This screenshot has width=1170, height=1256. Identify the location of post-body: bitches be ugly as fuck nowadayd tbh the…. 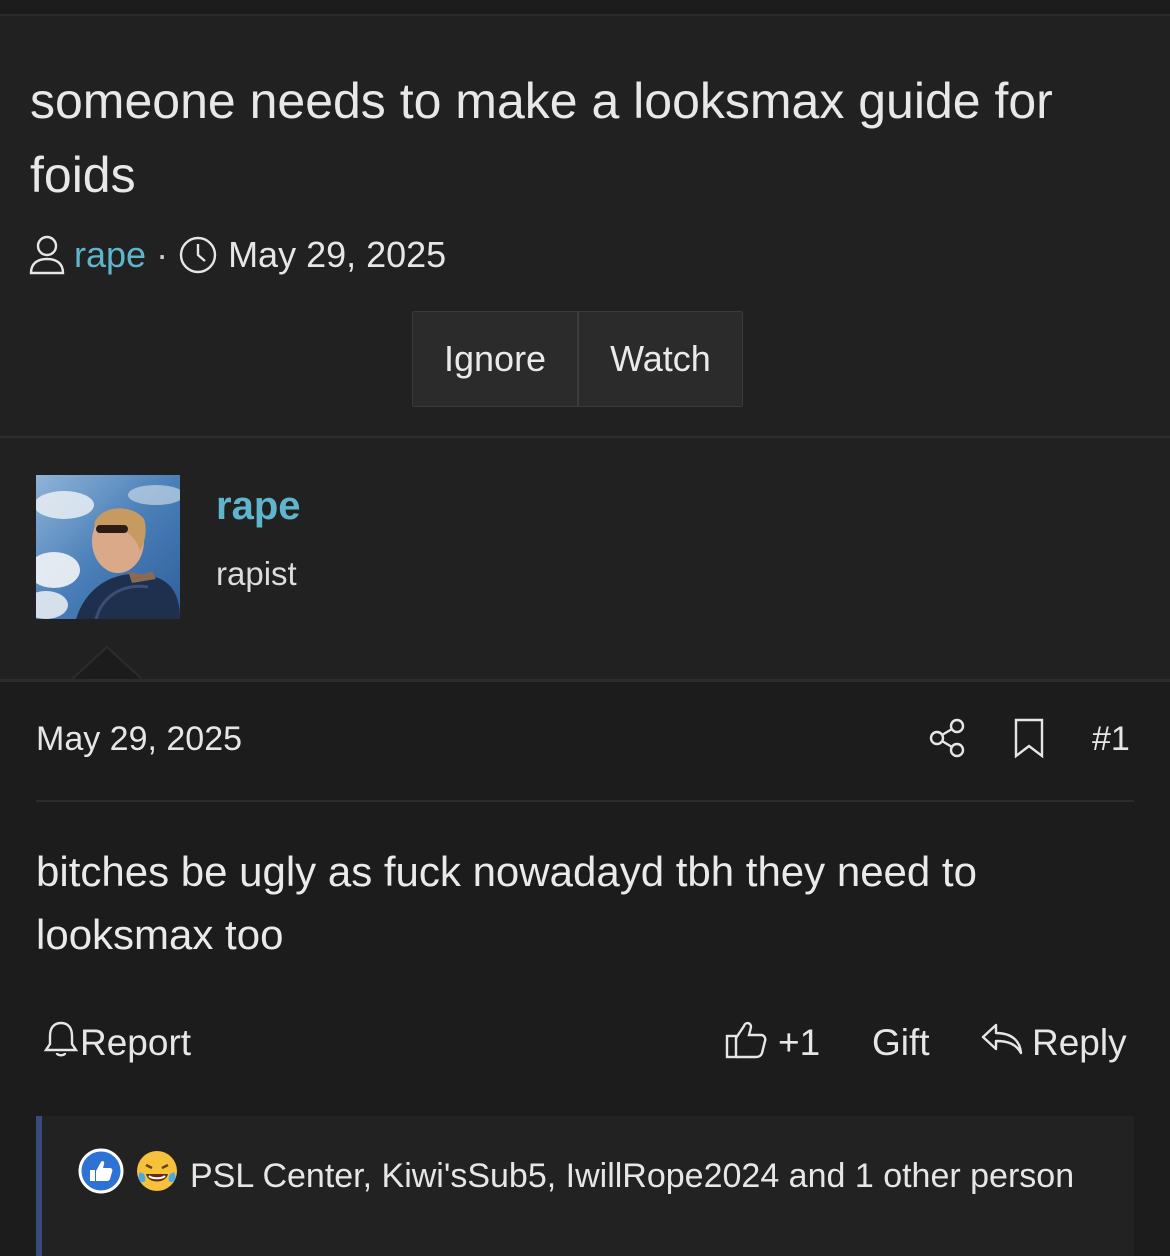
(506, 903).